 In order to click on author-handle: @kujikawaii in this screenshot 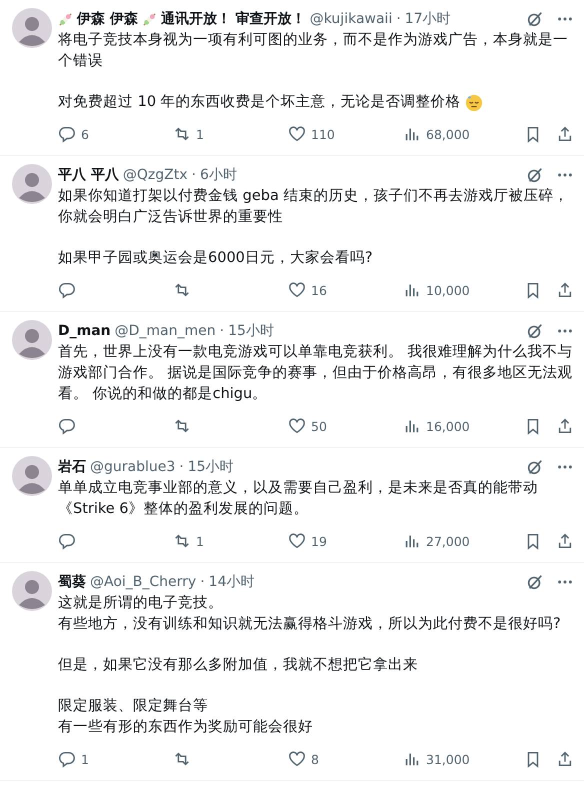, I will do `click(351, 19)`.